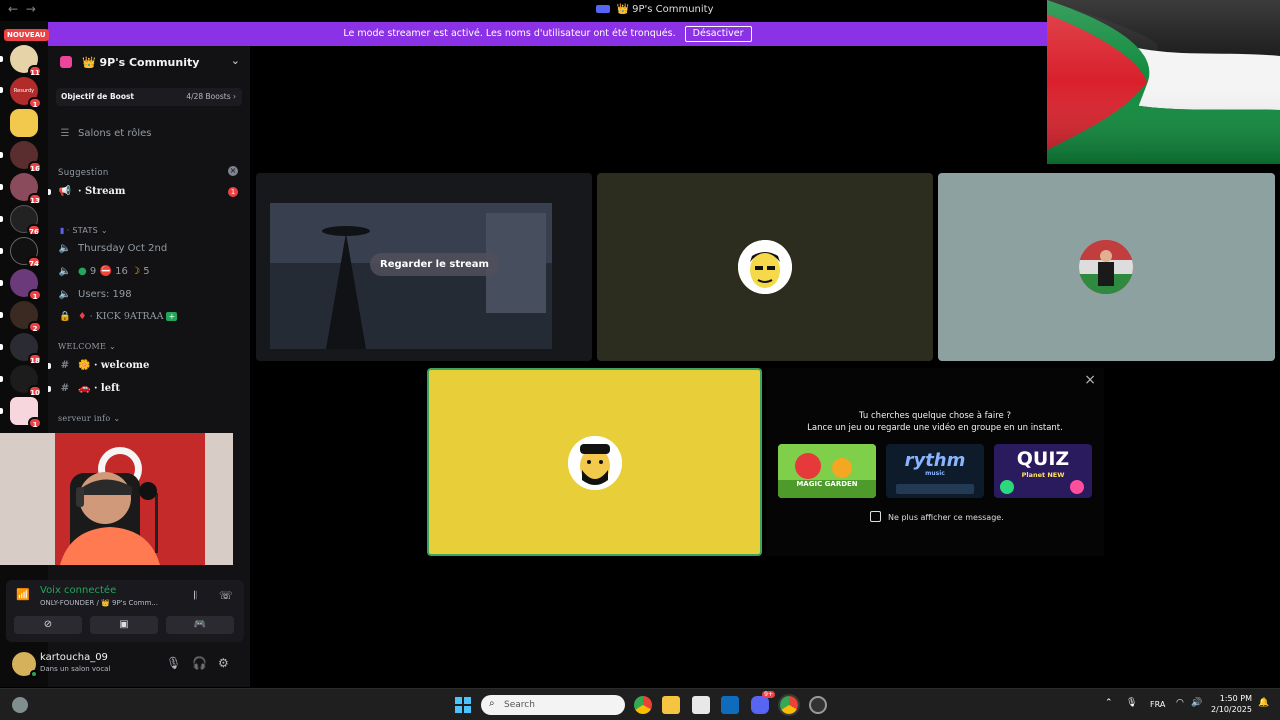 The height and width of the screenshot is (720, 1280). I want to click on username: kartoucha_09, so click(74, 657).